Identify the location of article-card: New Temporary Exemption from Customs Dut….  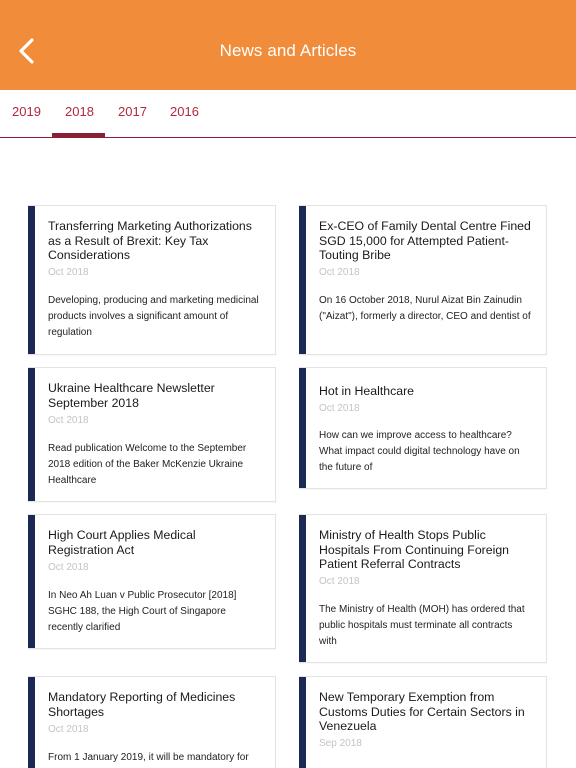
(423, 722).